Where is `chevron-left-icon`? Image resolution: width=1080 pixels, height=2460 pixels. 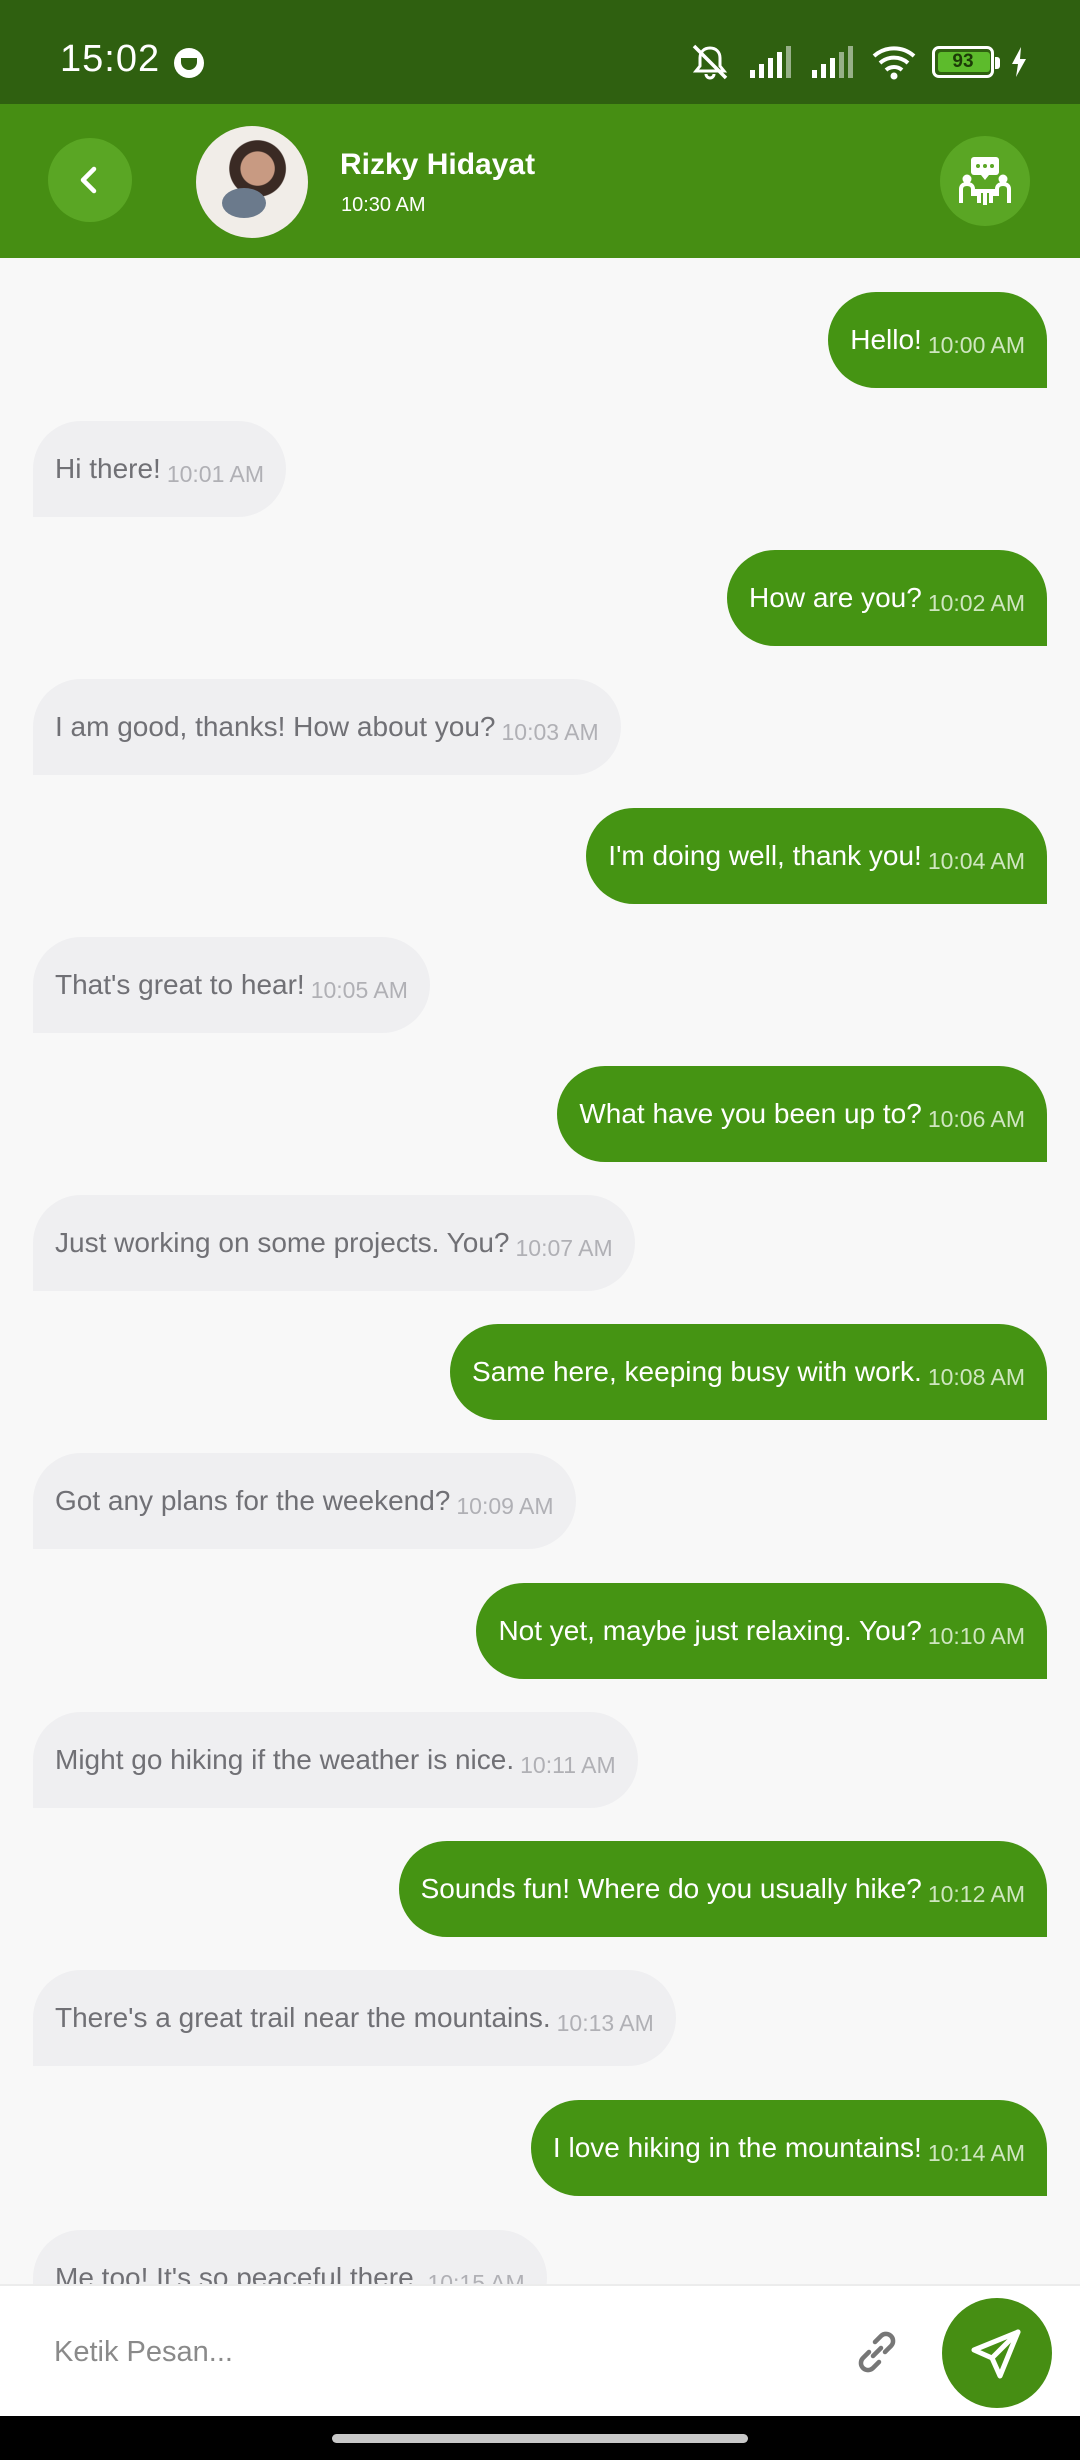
chevron-left-icon is located at coordinates (88, 180).